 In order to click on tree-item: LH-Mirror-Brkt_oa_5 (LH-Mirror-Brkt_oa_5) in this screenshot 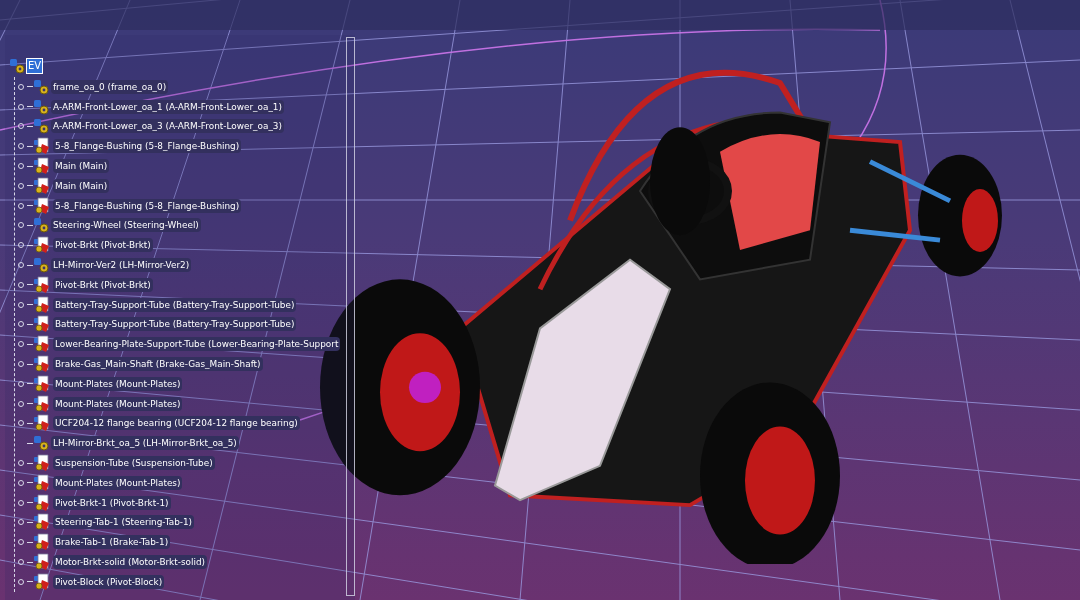, I will do `click(145, 443)`.